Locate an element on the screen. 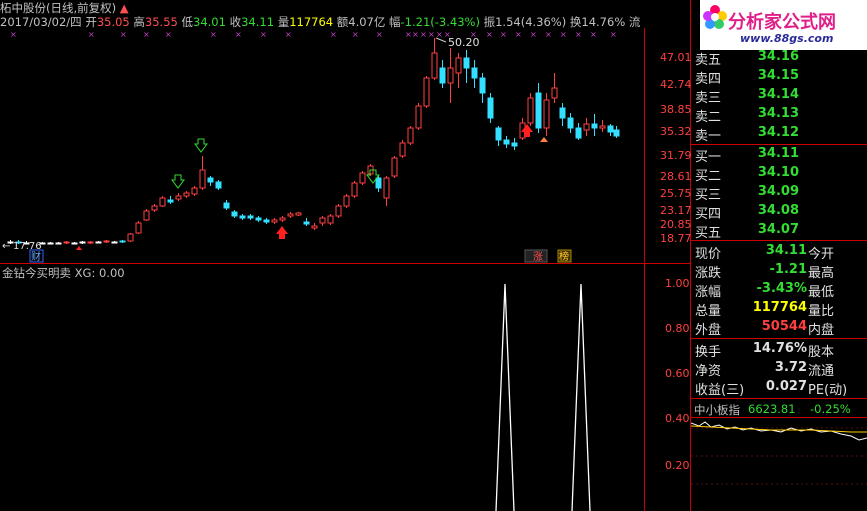 The image size is (867, 511). book-level-label: 买一 is located at coordinates (708, 157).